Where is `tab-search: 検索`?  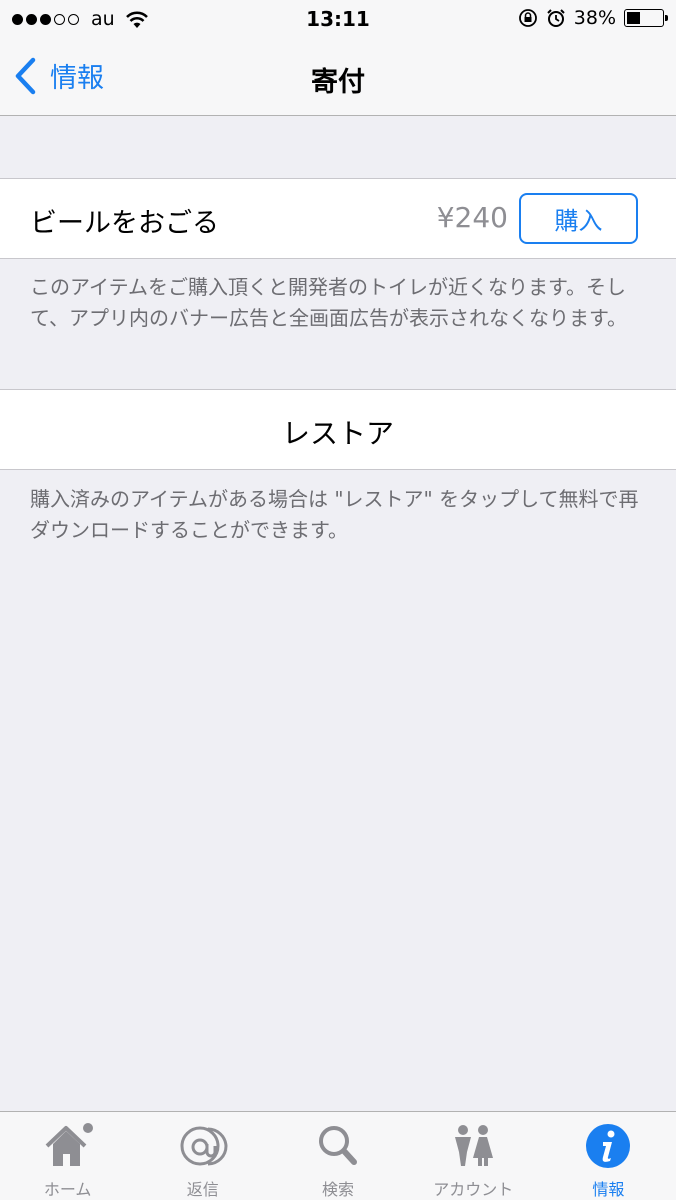
tab-search: 検索 is located at coordinates (337, 1156).